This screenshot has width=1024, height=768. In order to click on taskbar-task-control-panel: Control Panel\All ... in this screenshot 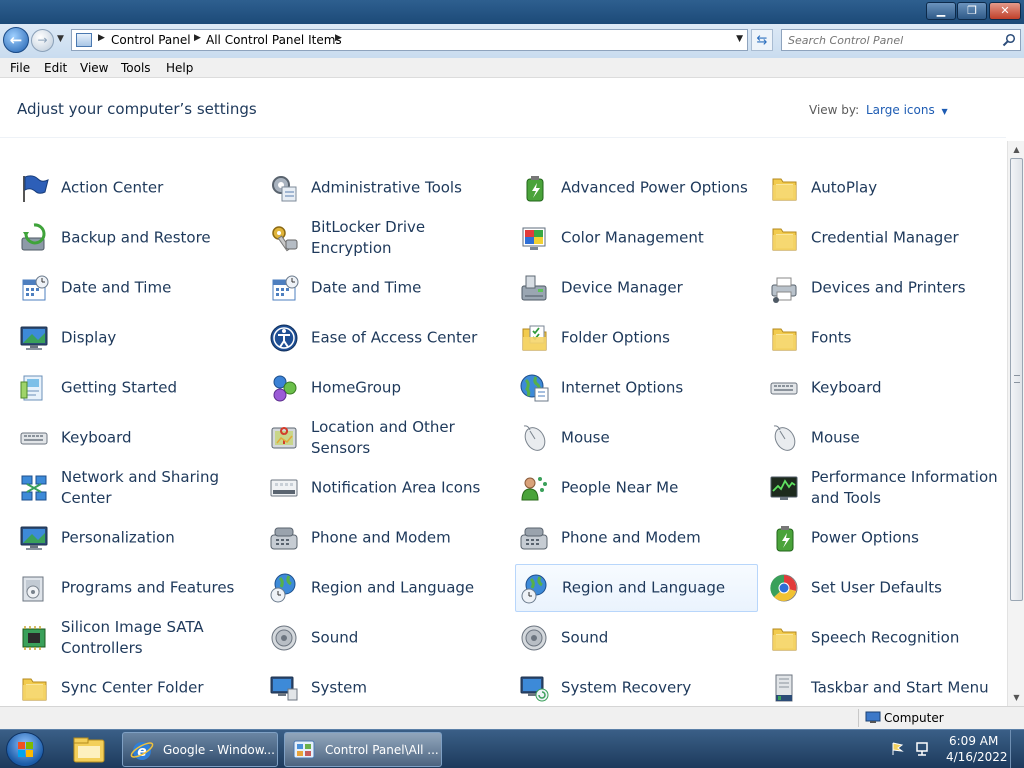, I will do `click(363, 749)`.